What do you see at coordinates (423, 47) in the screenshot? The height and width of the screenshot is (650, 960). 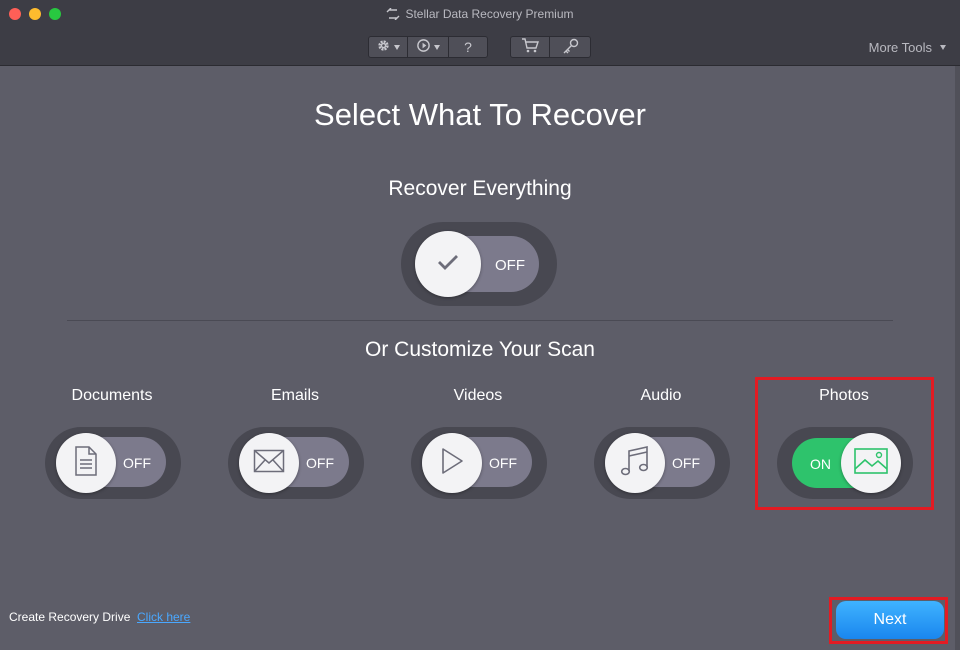 I see `history-icon` at bounding box center [423, 47].